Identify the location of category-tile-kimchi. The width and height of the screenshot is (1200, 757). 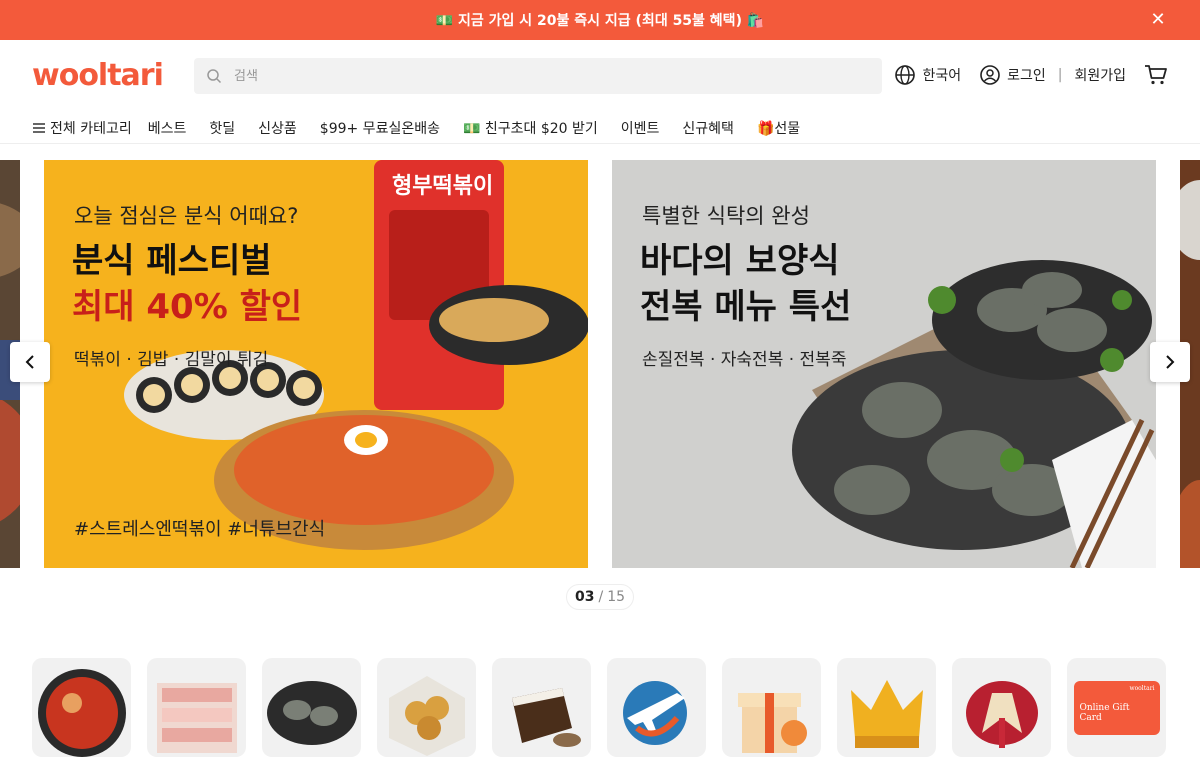
(81, 707).